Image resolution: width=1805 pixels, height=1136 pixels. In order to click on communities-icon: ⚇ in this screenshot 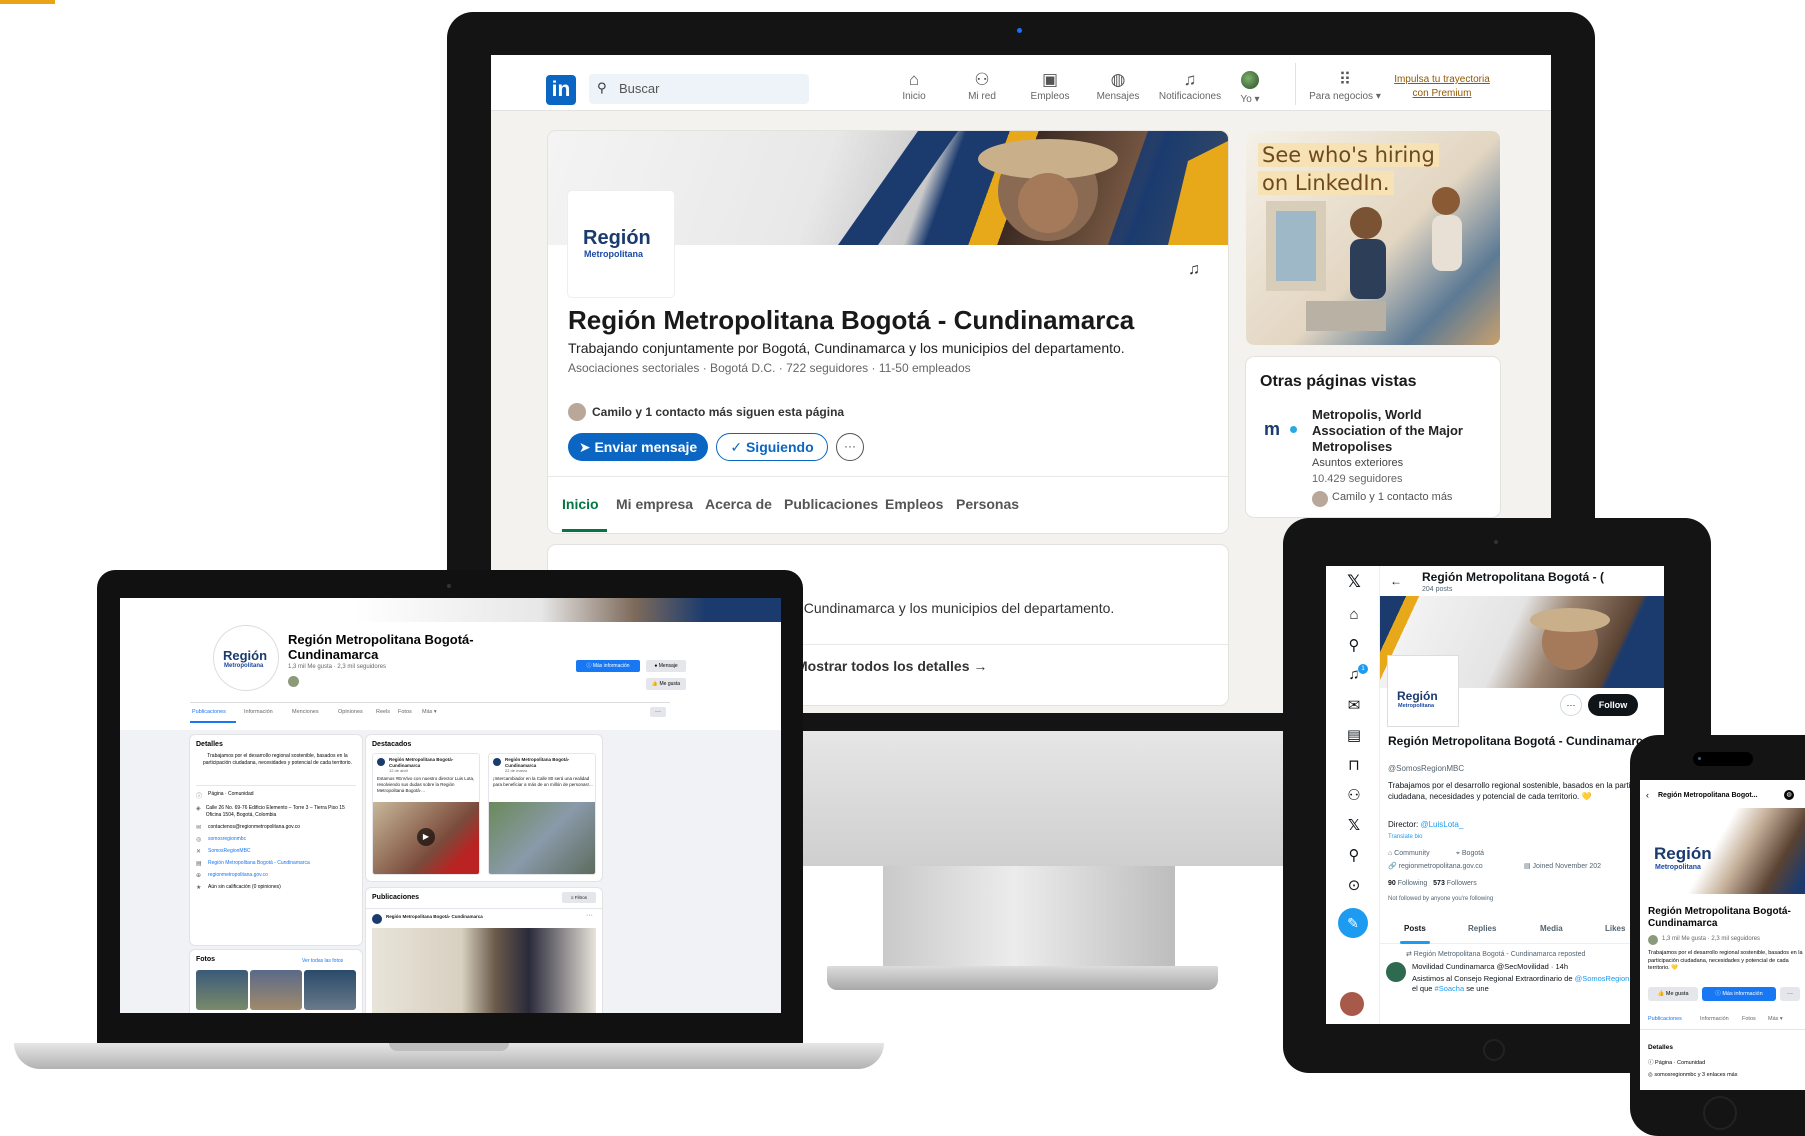, I will do `click(1354, 795)`.